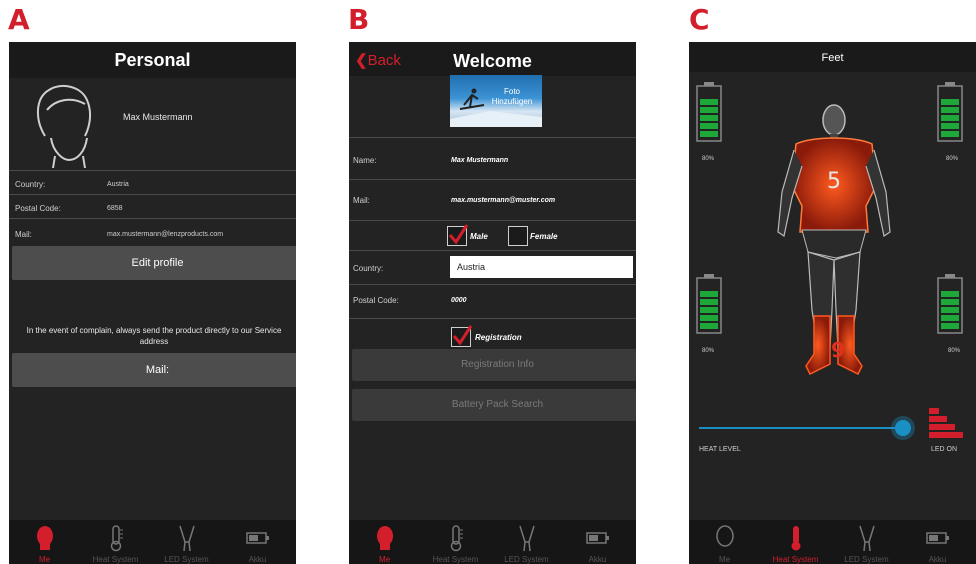 The height and width of the screenshot is (564, 976). What do you see at coordinates (708, 351) in the screenshot?
I see `battery-bottom-left-percent: 80%` at bounding box center [708, 351].